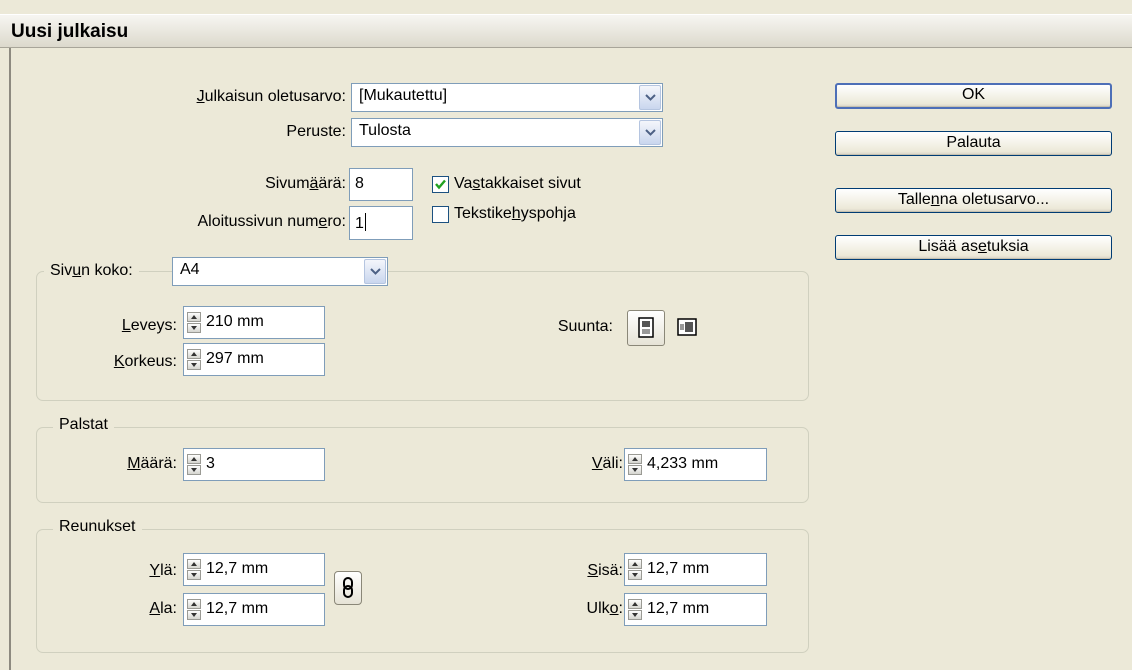 The width and height of the screenshot is (1132, 670). Describe the element at coordinates (604, 608) in the screenshot. I see `margin-outside-label: Ulko:` at that location.